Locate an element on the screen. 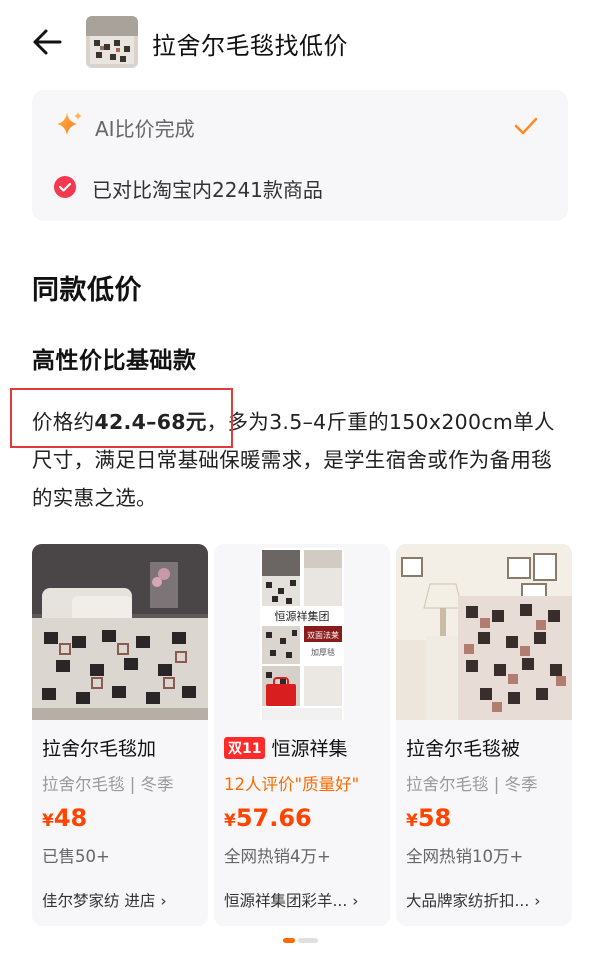 The image size is (600, 965). section-title: 同款低价 is located at coordinates (87, 290).